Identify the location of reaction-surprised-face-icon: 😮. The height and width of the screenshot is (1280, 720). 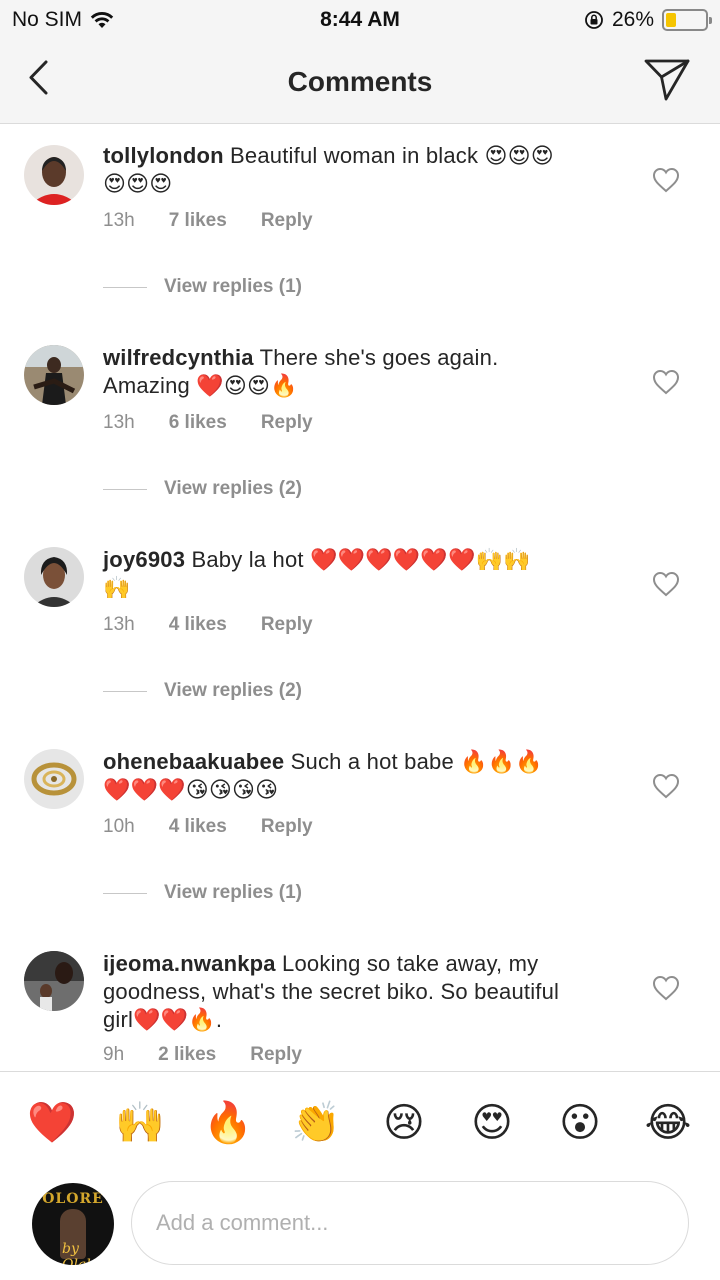
(580, 1123).